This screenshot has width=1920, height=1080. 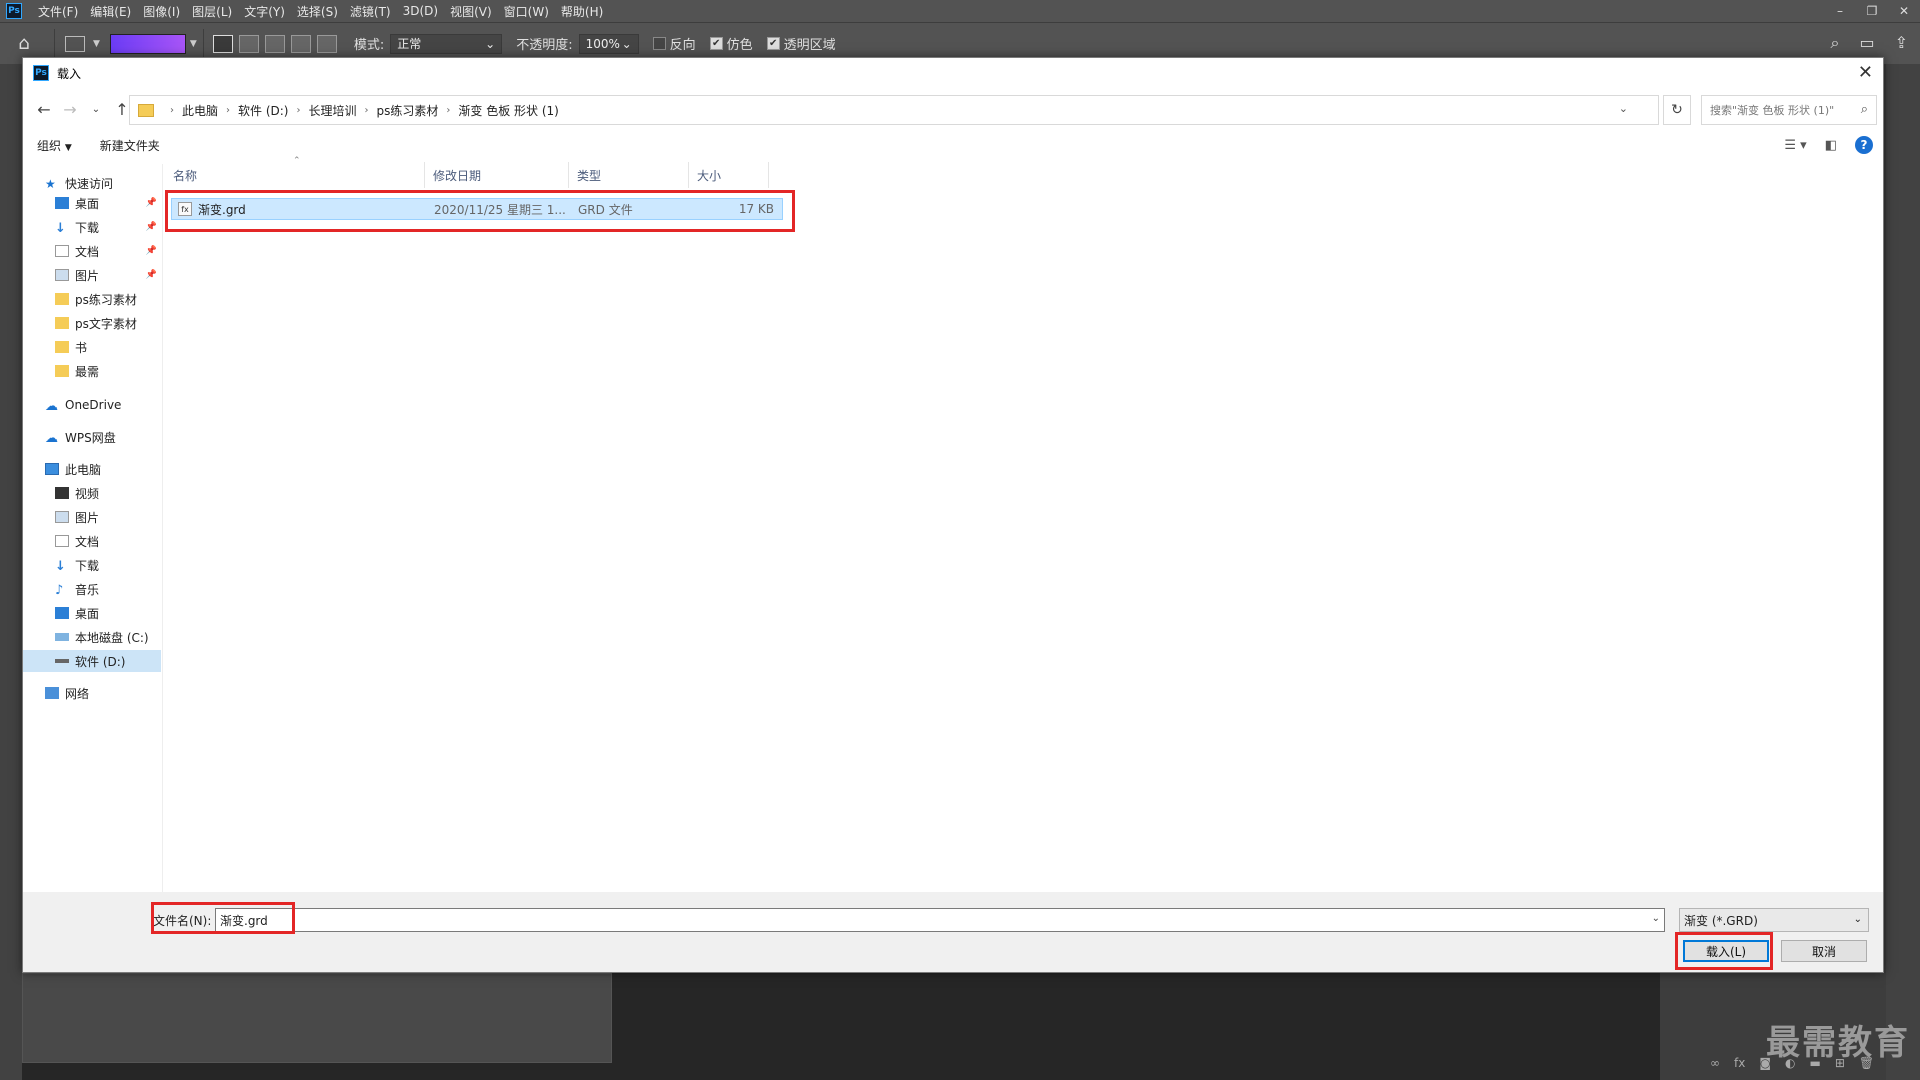 What do you see at coordinates (1789, 110) in the screenshot?
I see `search-input: 搜索"渐变 色板 形状 (1)" ⌕` at bounding box center [1789, 110].